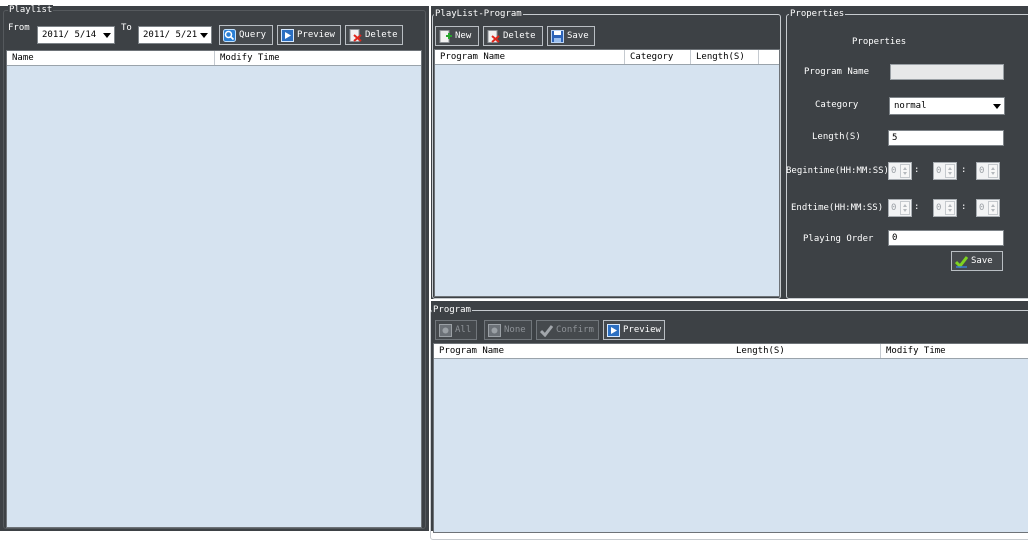 The width and height of the screenshot is (1028, 540). What do you see at coordinates (982, 208) in the screenshot?
I see `endtime-second-value: 0` at bounding box center [982, 208].